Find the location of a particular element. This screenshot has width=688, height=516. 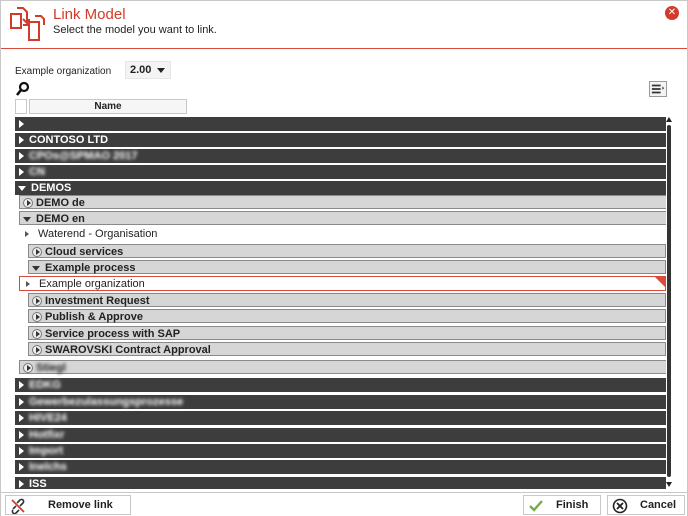

select-all-checkbox is located at coordinates (21, 106).